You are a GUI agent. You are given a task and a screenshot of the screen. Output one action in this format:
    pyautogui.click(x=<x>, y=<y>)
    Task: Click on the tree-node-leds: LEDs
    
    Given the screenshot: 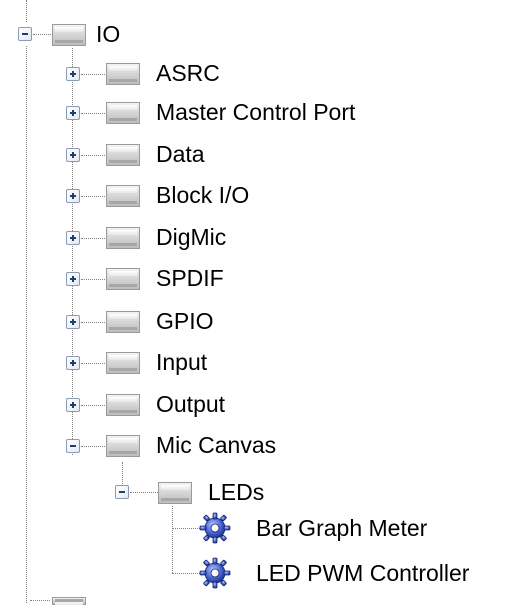 What is the action you would take?
    pyautogui.click(x=236, y=492)
    